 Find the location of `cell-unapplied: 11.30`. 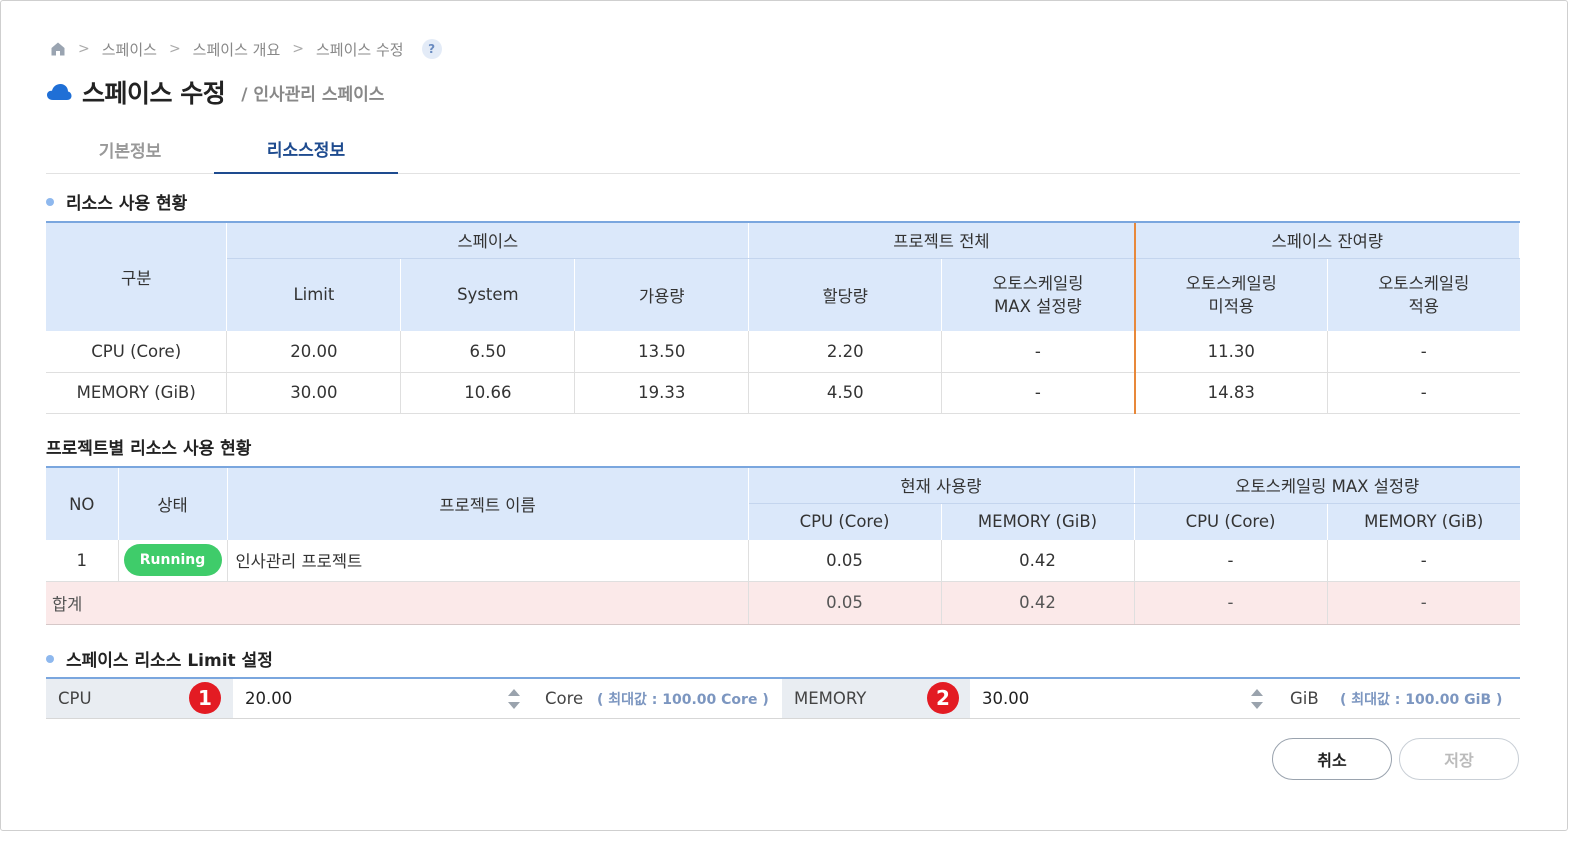

cell-unapplied: 11.30 is located at coordinates (1231, 352).